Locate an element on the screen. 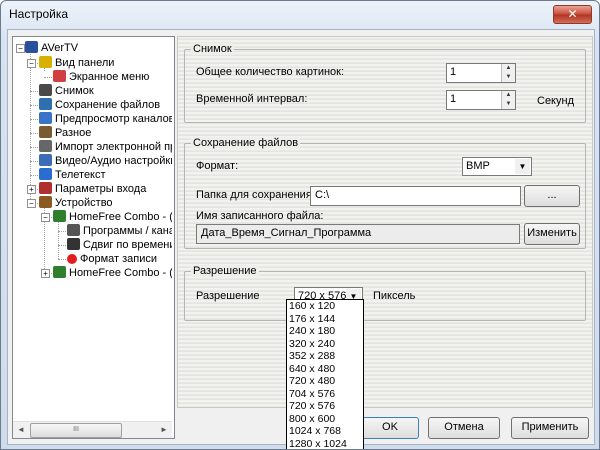 The height and width of the screenshot is (450, 600). tree-item-label: Экранное меню is located at coordinates (109, 77).